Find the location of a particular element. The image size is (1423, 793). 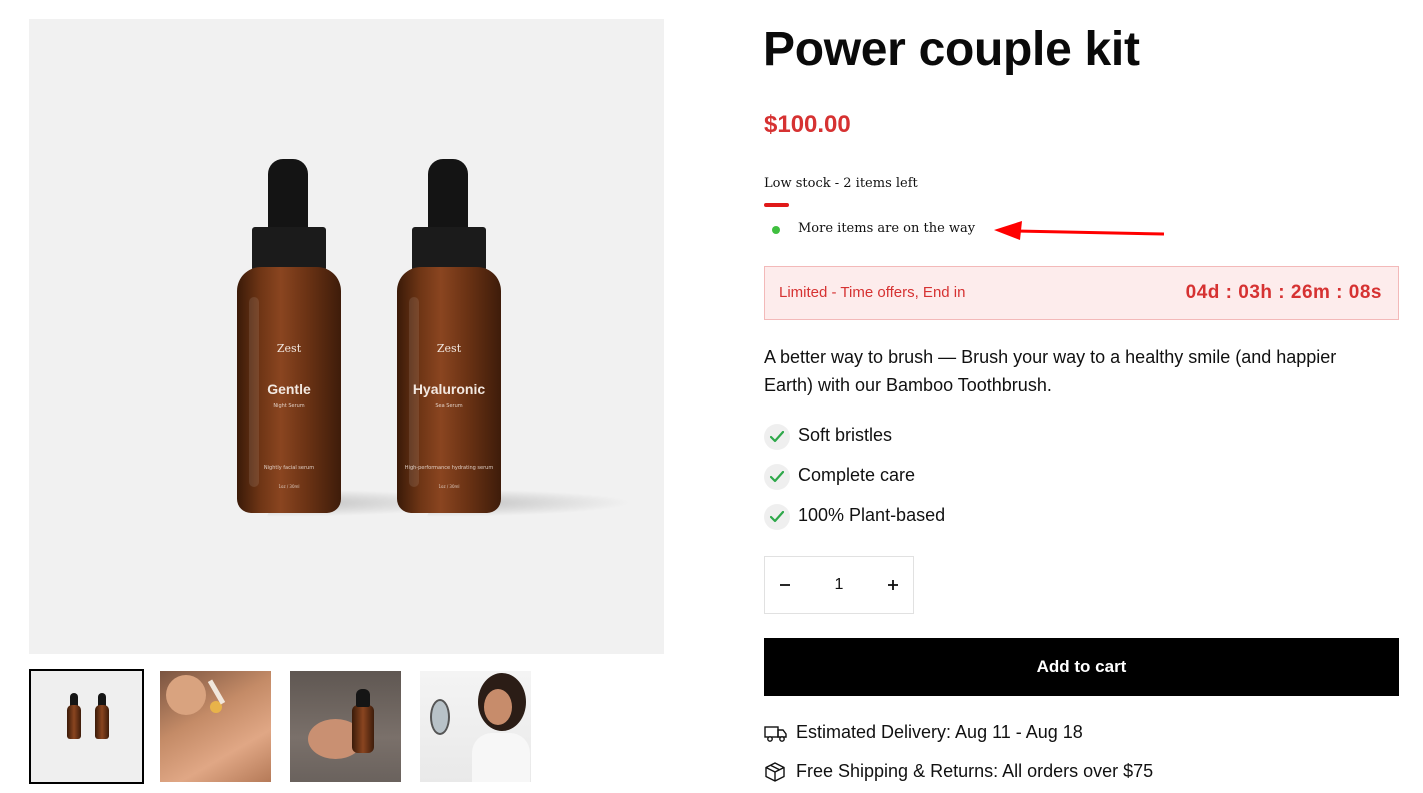

bottle-name: Hyaluronic is located at coordinates (449, 389).